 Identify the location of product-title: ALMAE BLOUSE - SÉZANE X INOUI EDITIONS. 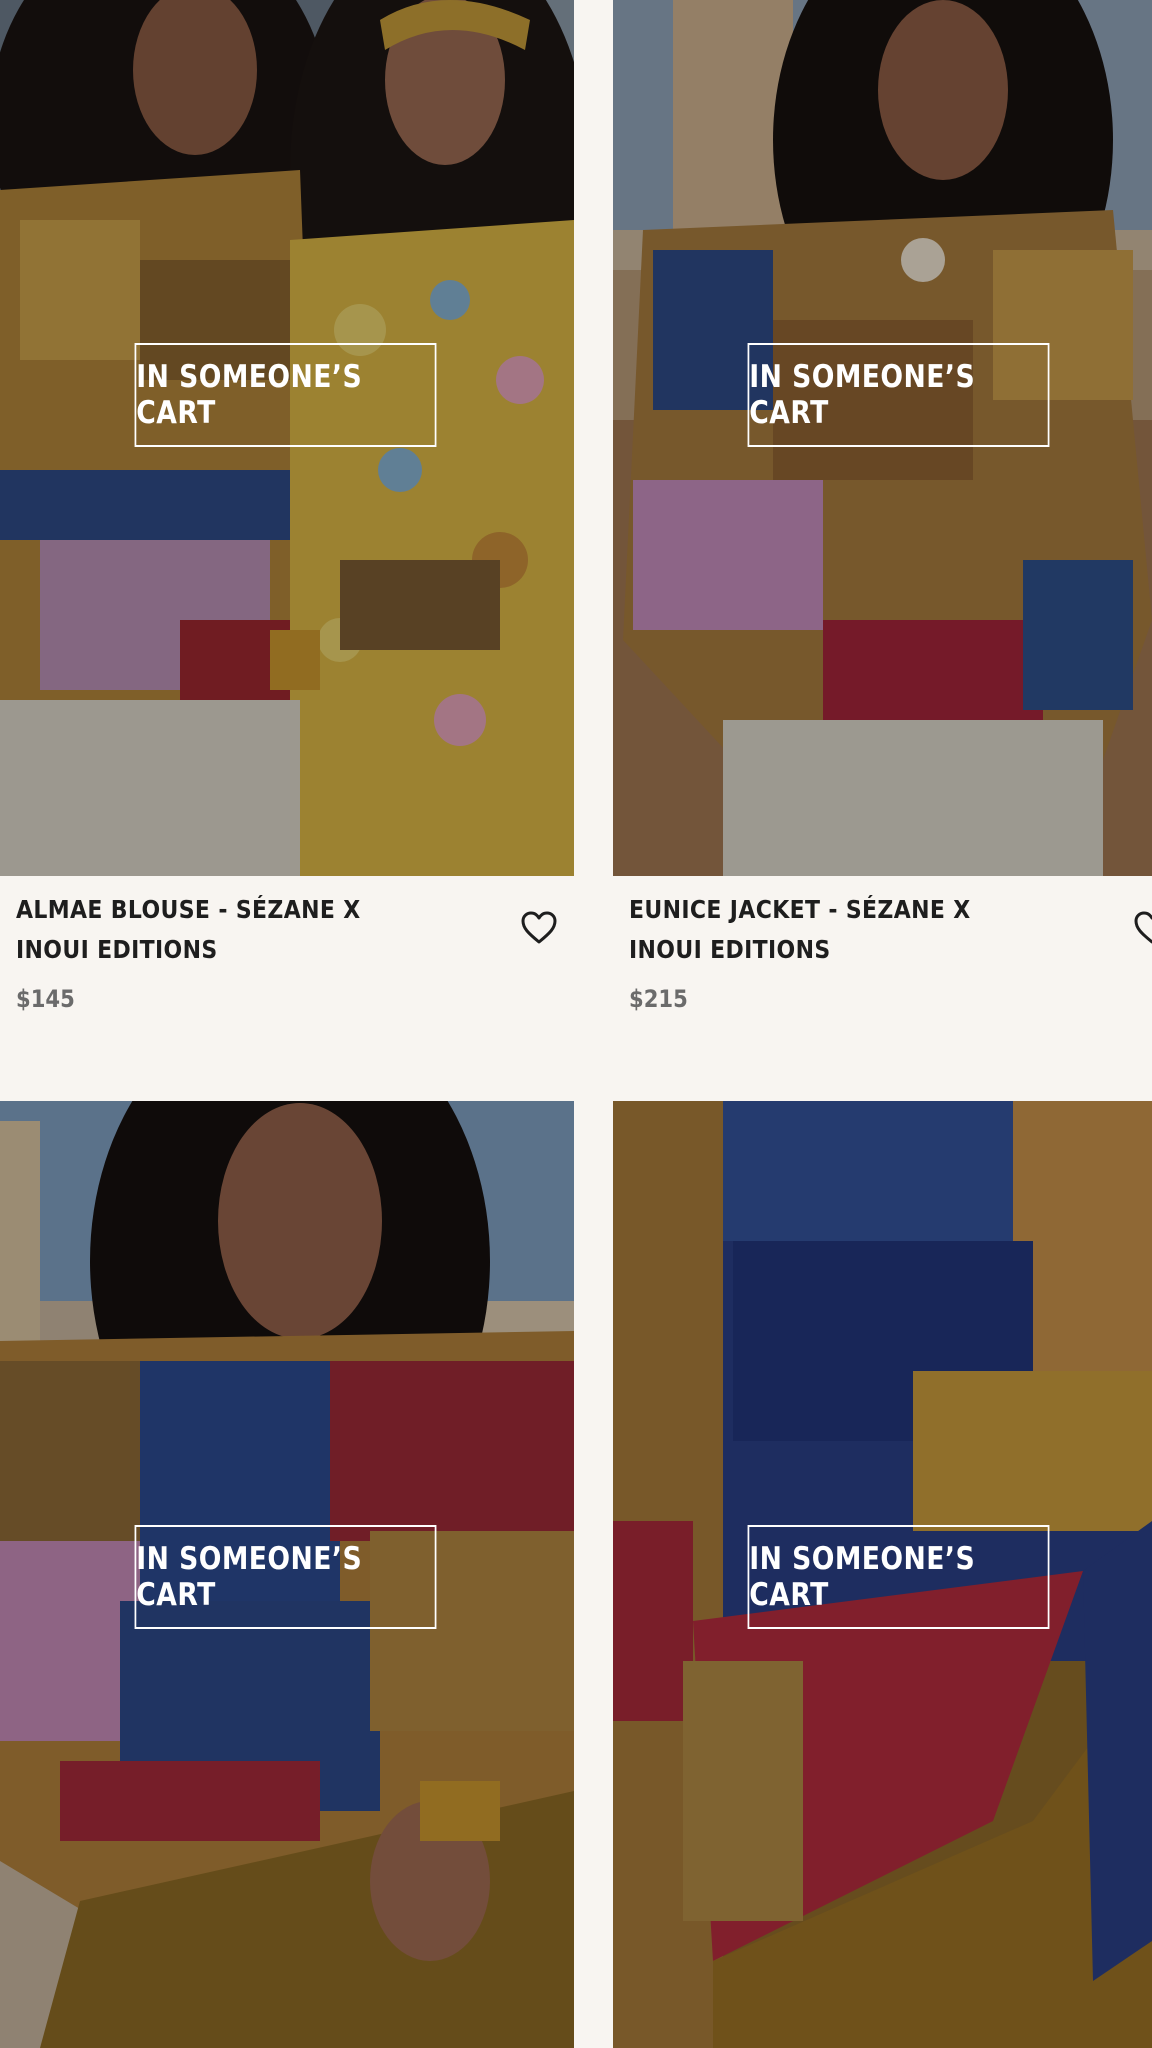
(227, 930).